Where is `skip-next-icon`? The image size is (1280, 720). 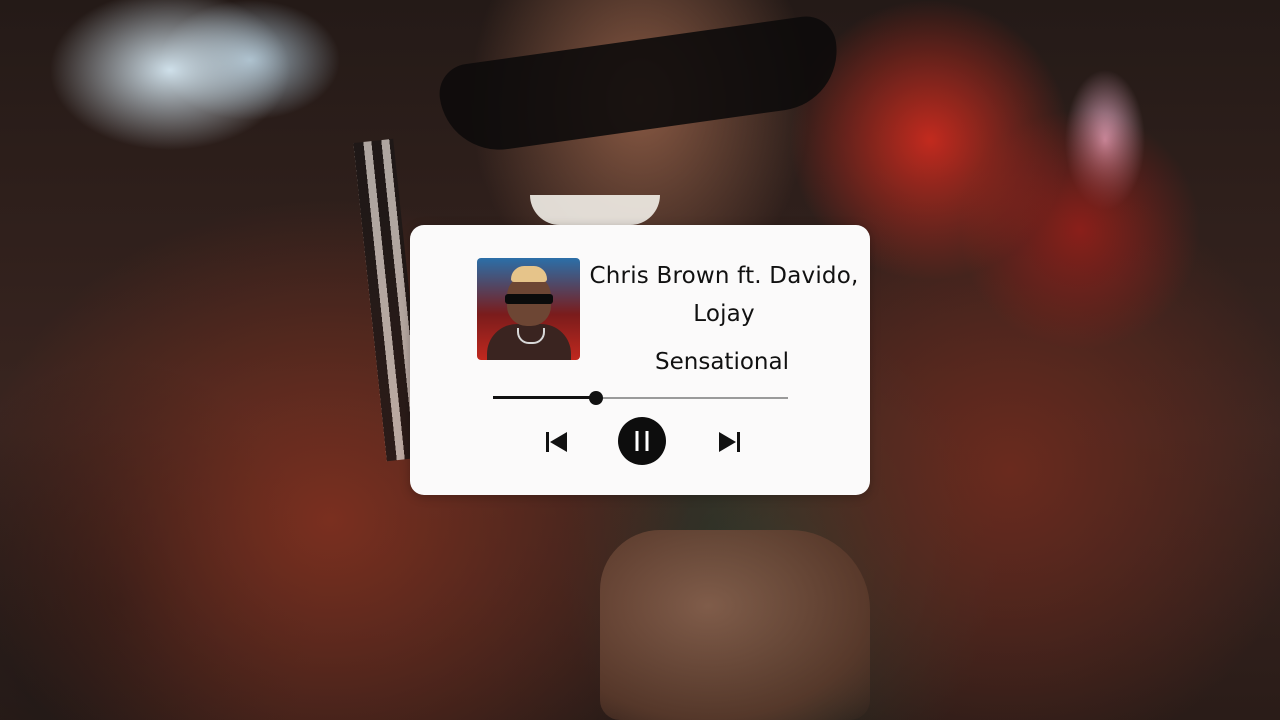 skip-next-icon is located at coordinates (729, 442).